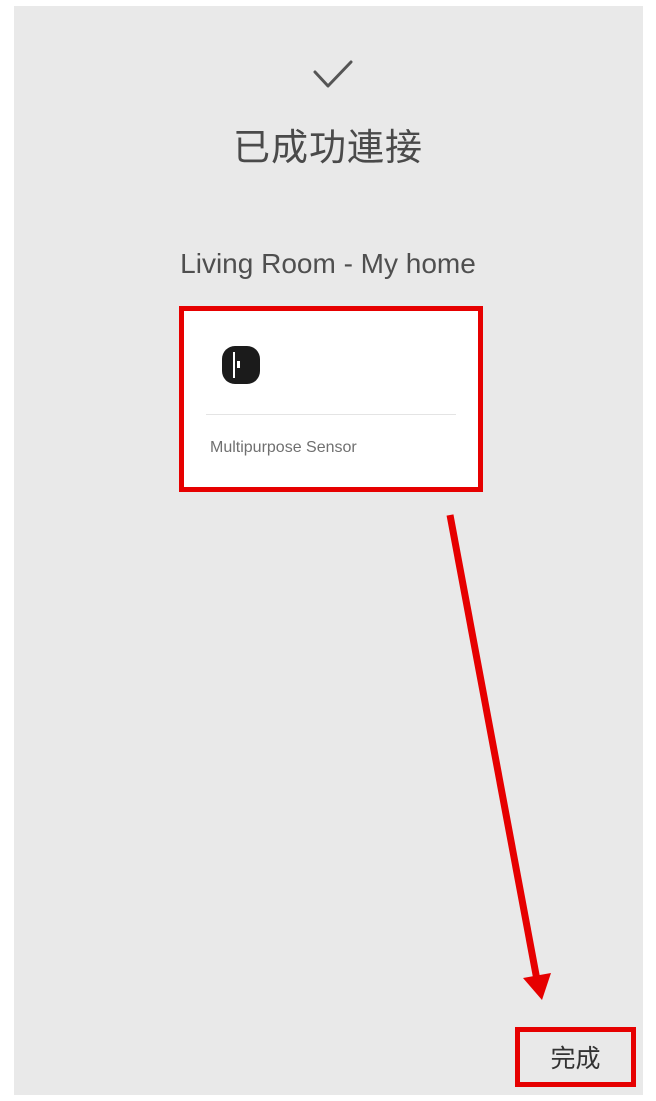 The width and height of the screenshot is (656, 1101). Describe the element at coordinates (241, 365) in the screenshot. I see `multipurpose-sensor-icon` at that location.